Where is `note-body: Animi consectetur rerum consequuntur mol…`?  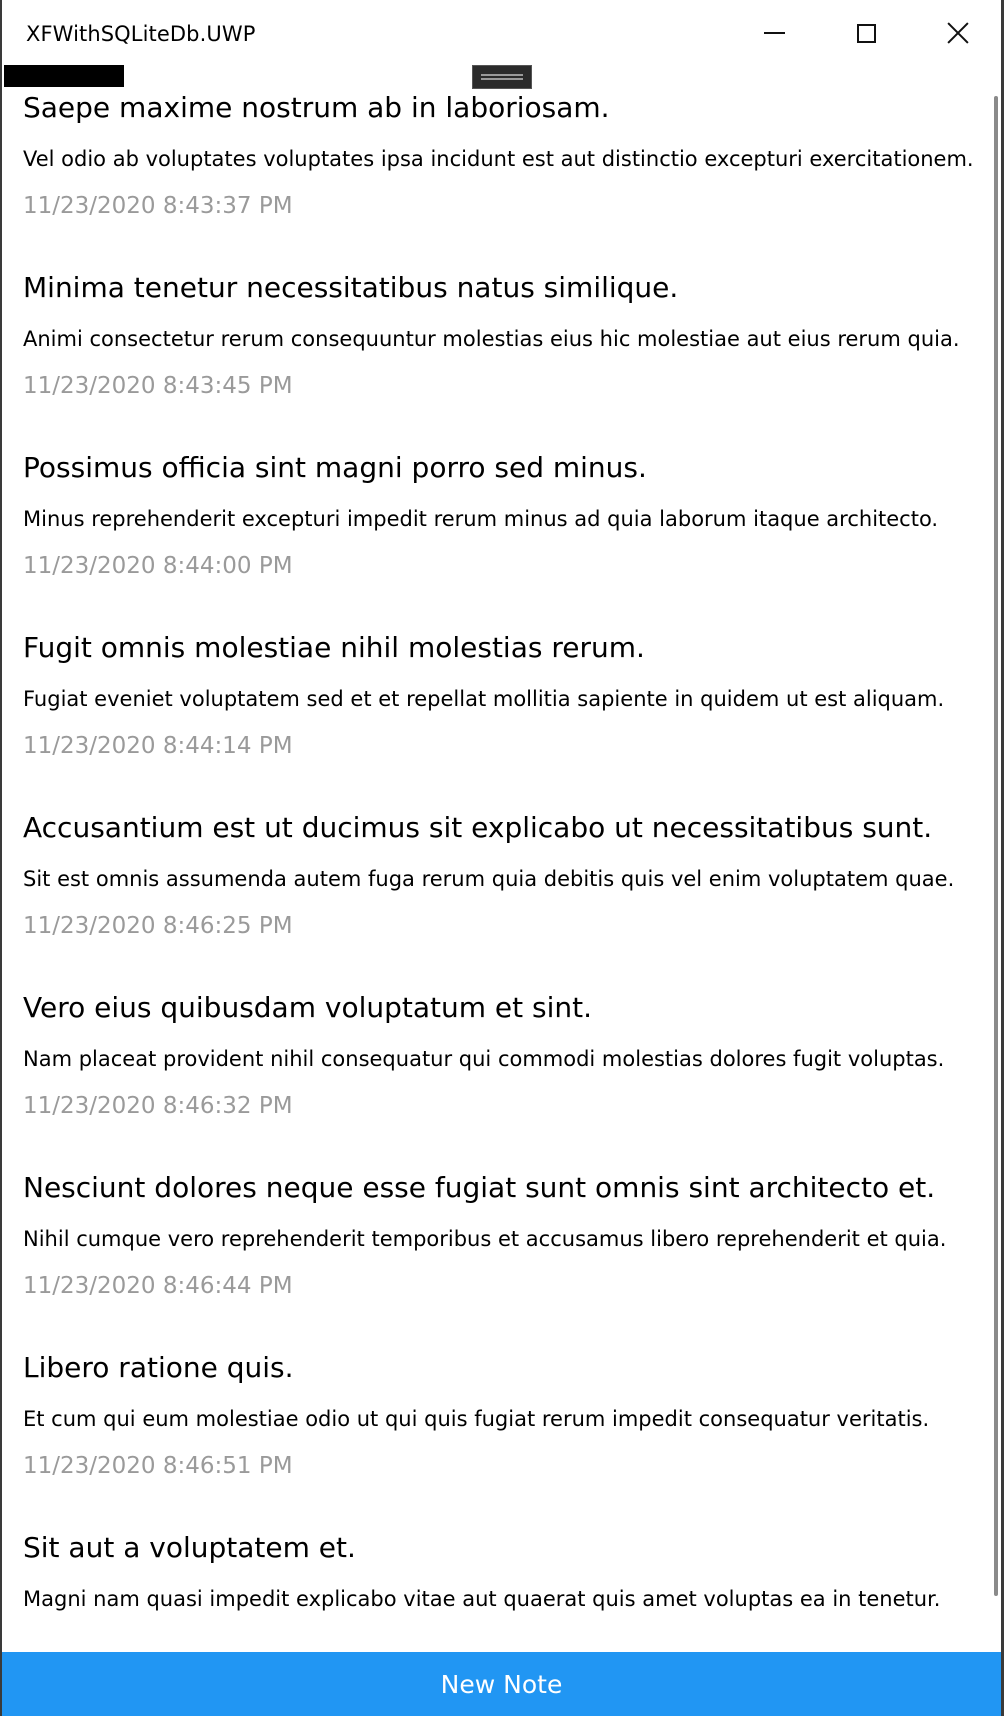
note-body: Animi consectetur rerum consequuntur mol… is located at coordinates (491, 339).